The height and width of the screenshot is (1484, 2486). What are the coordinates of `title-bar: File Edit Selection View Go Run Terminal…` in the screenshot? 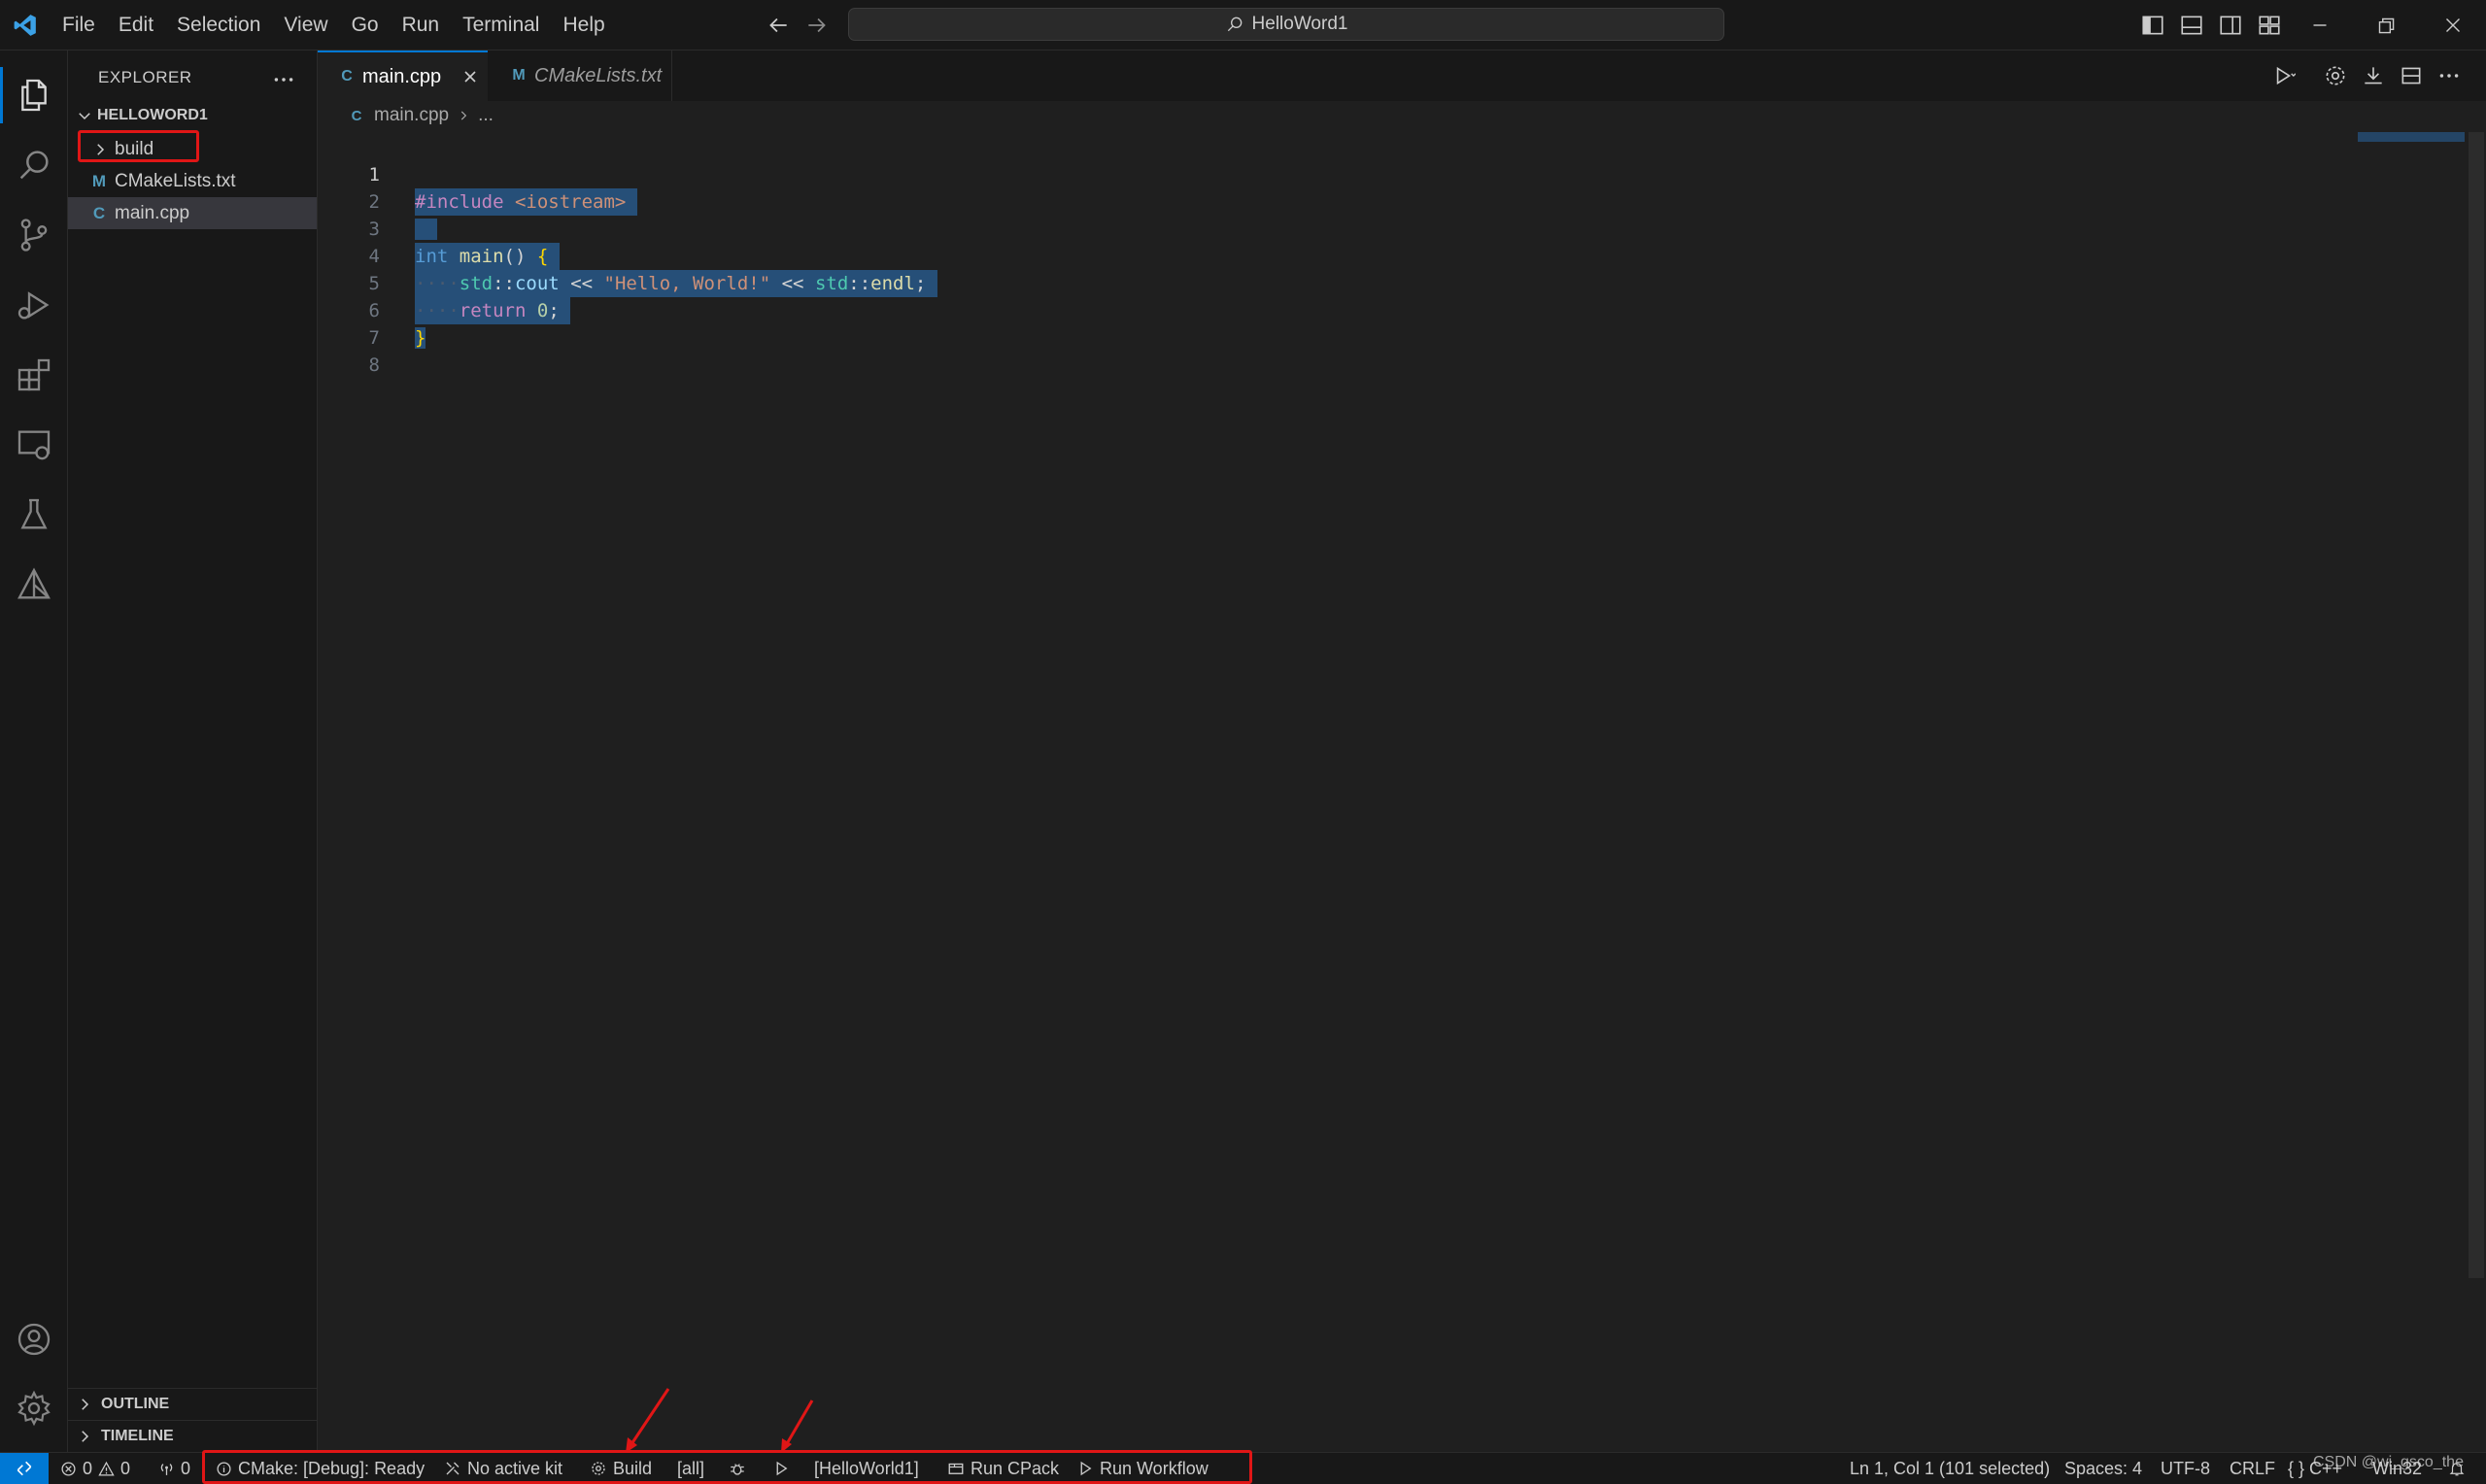 It's located at (1243, 25).